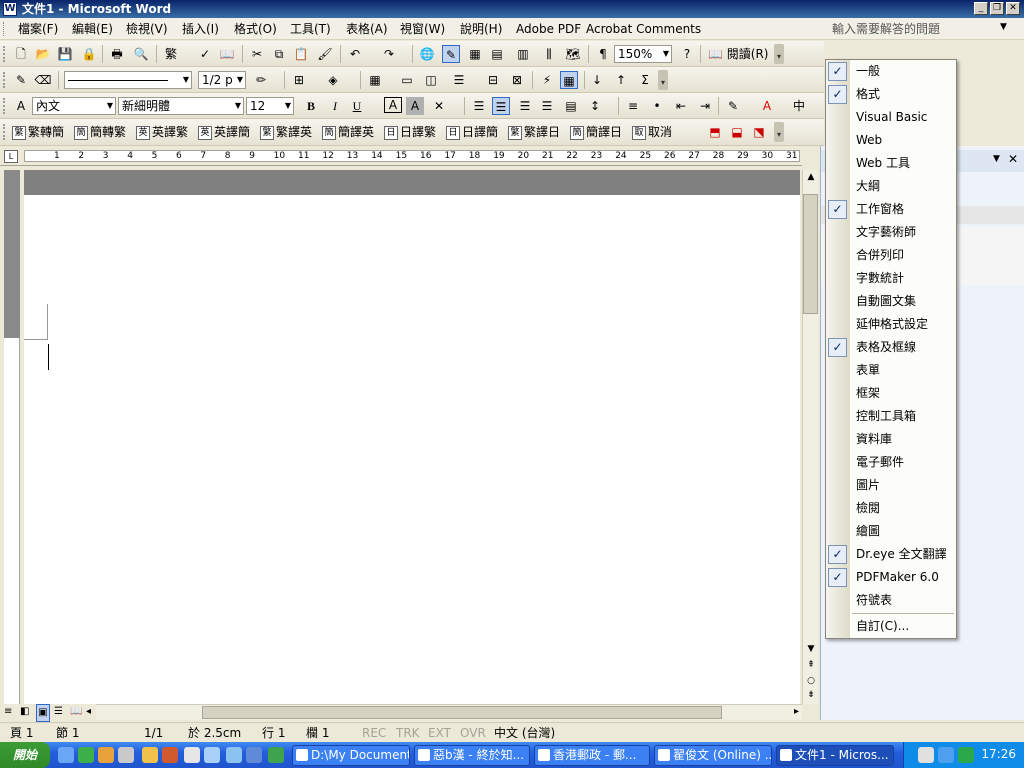 The width and height of the screenshot is (1024, 768). What do you see at coordinates (92, 29) in the screenshot?
I see `menu-1: 編輯(E)` at bounding box center [92, 29].